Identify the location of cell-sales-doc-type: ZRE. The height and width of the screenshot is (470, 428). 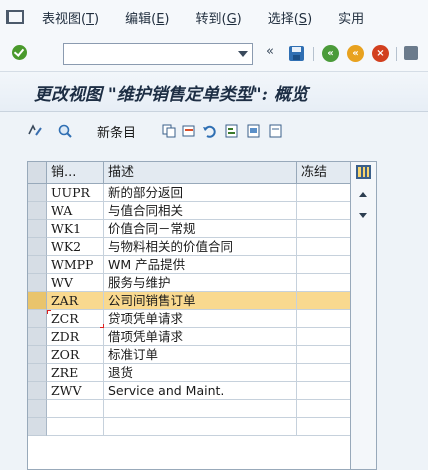
(75, 373).